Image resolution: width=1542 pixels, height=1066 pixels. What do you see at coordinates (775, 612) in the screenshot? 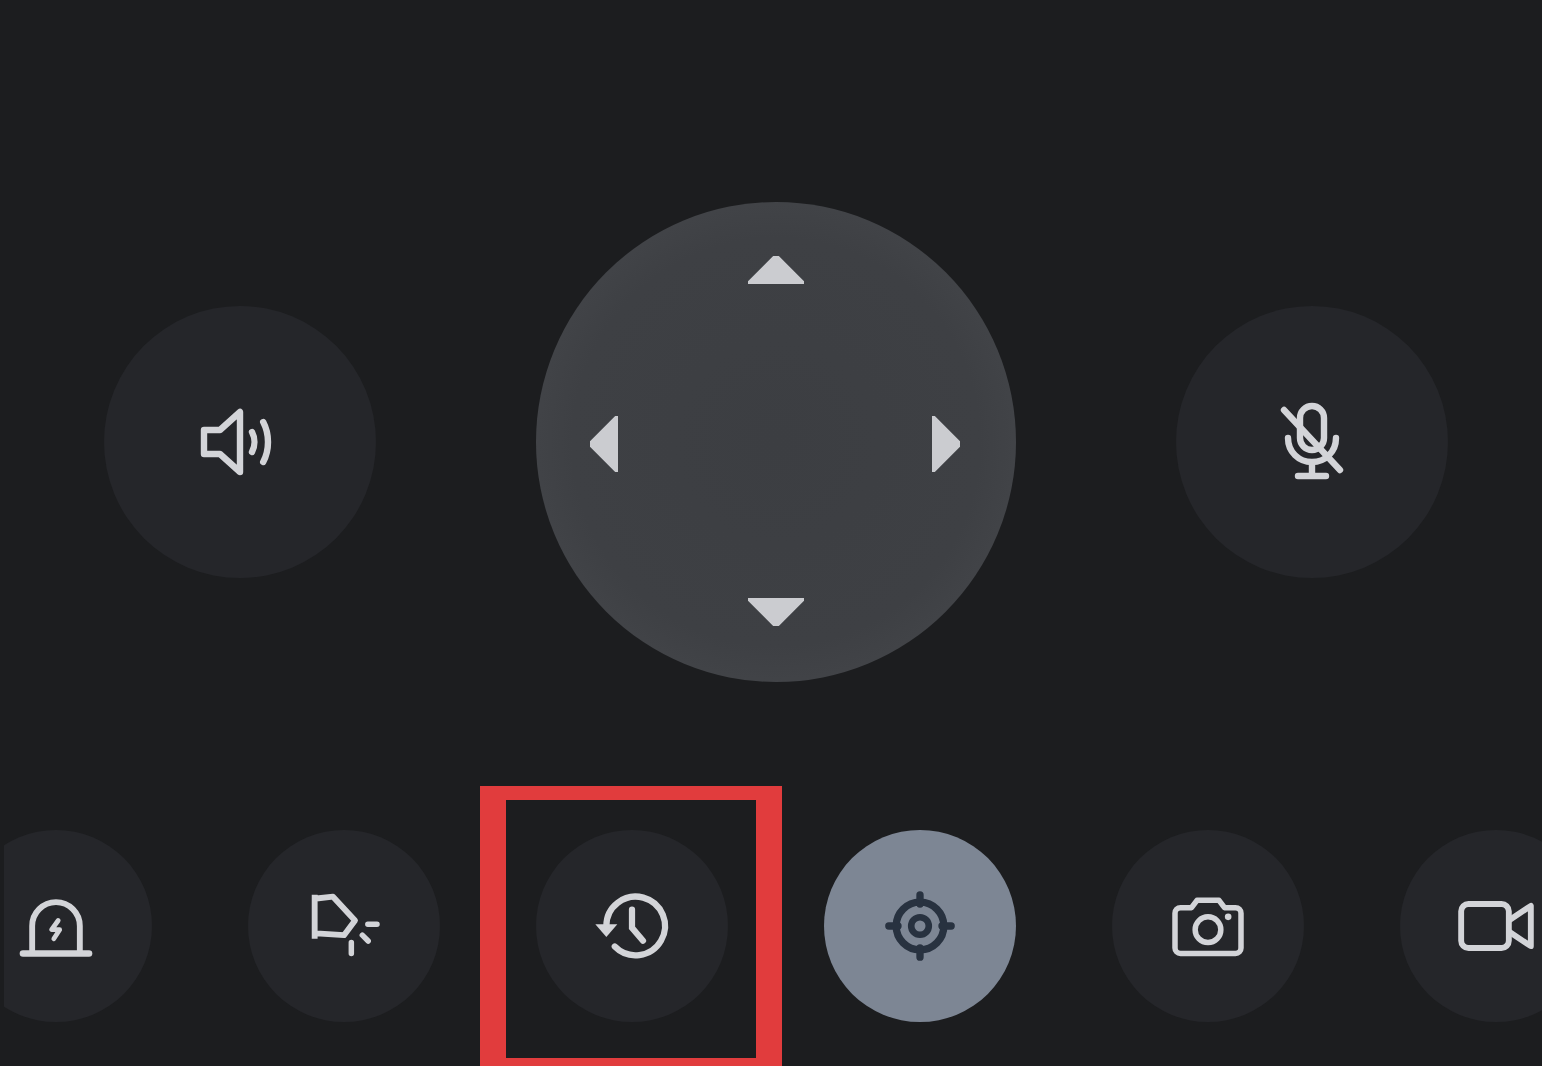
I see `triangle-down-icon` at bounding box center [775, 612].